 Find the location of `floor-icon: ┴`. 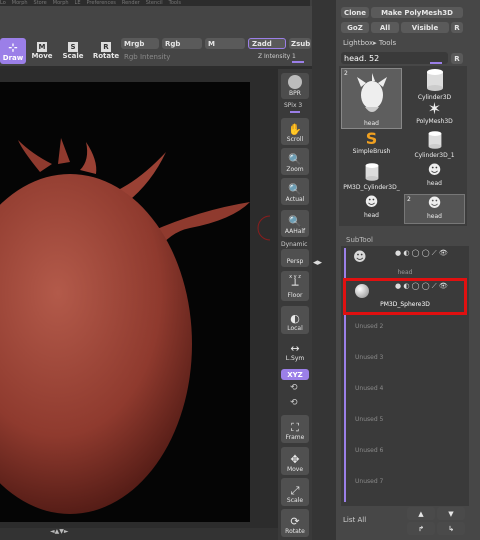

floor-icon: ┴ is located at coordinates (295, 285).